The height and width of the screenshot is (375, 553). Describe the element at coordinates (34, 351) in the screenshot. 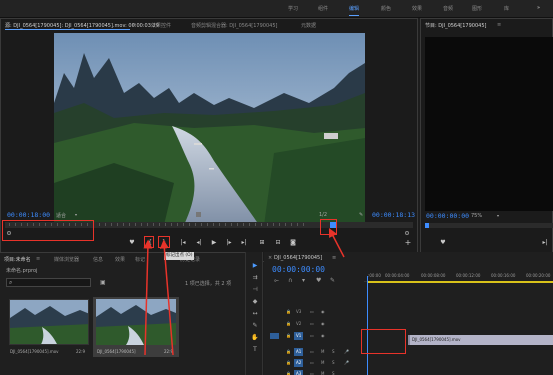

I see `clip-name-1: DJI_0564[1790045].mov` at that location.